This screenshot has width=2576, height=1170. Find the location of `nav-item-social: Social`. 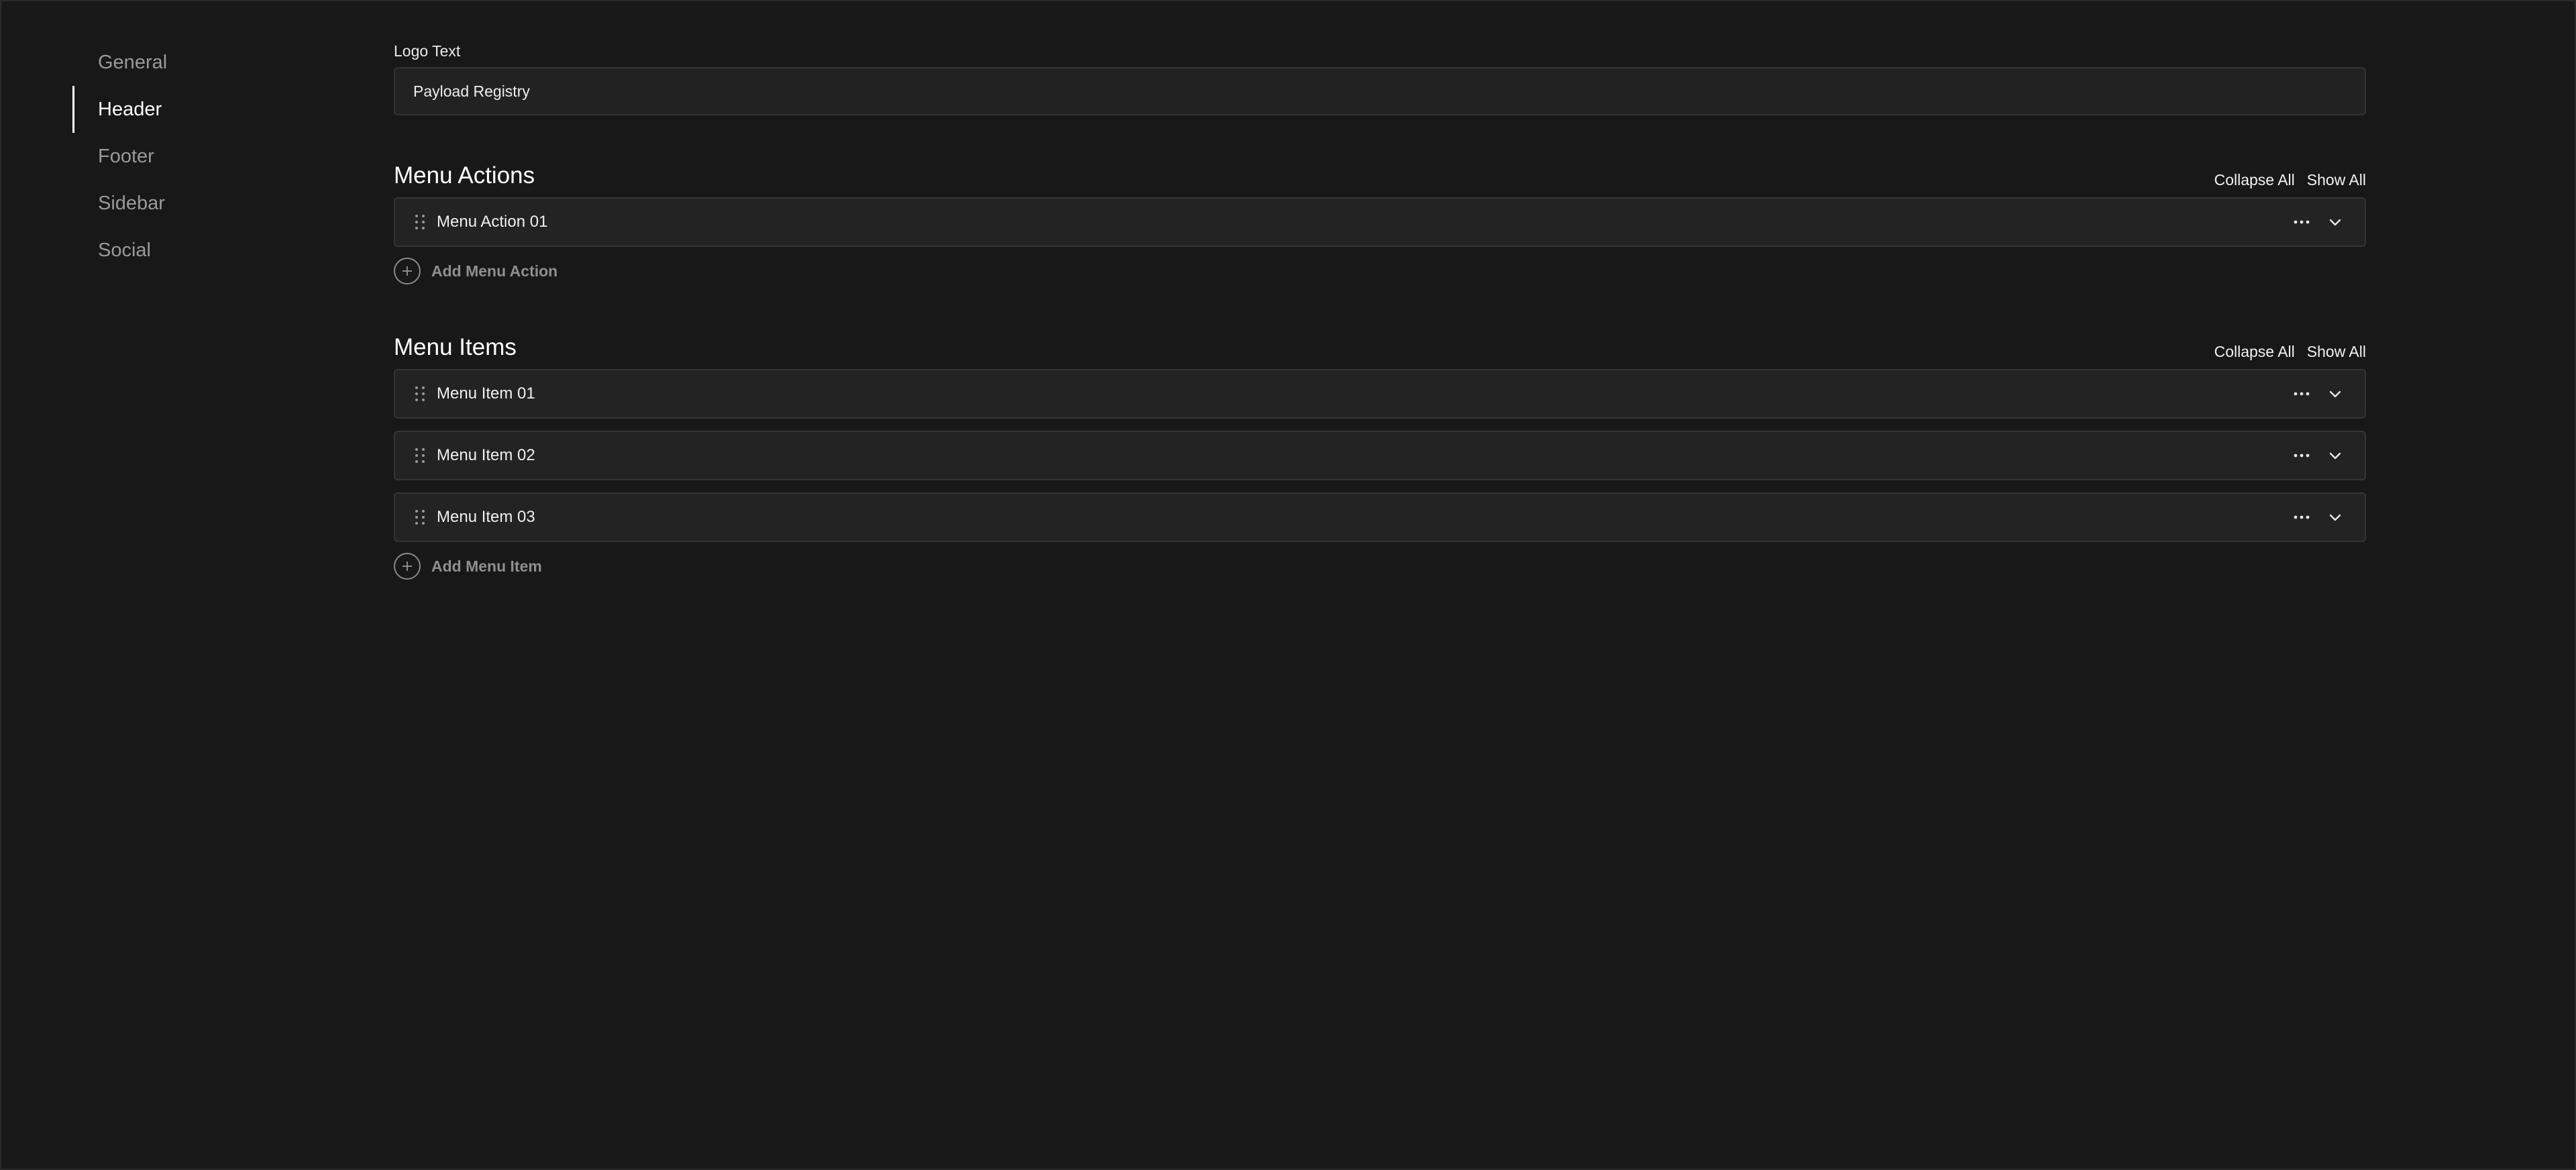

nav-item-social: Social is located at coordinates (193, 250).